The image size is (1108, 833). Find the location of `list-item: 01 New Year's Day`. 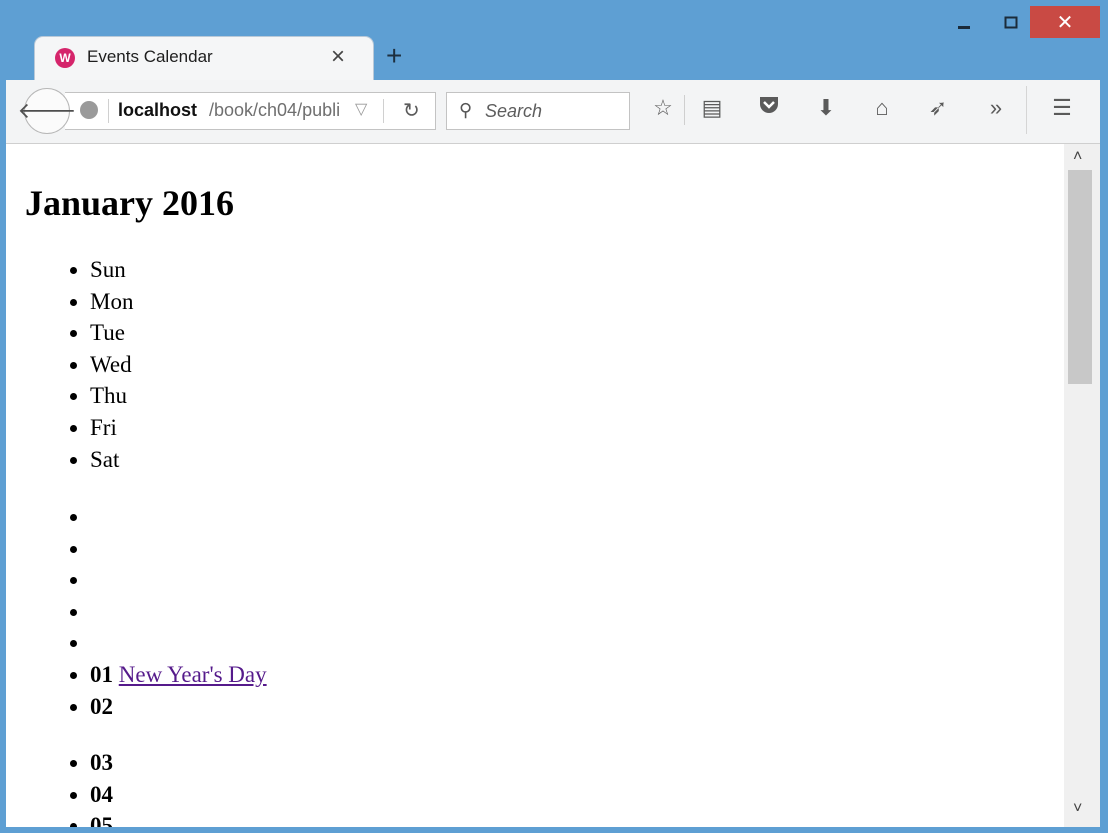

list-item: 01 New Year's Day is located at coordinates (178, 675).